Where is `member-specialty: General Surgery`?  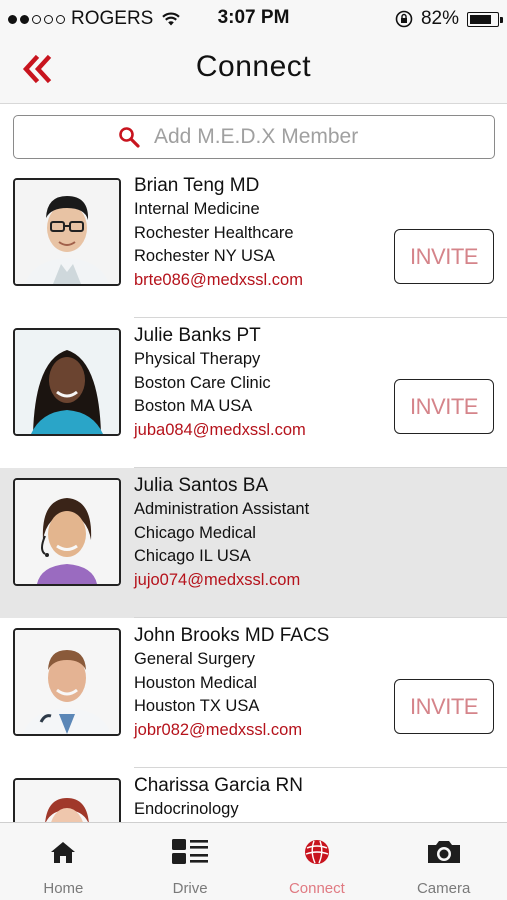
member-specialty: General Surgery is located at coordinates (195, 659).